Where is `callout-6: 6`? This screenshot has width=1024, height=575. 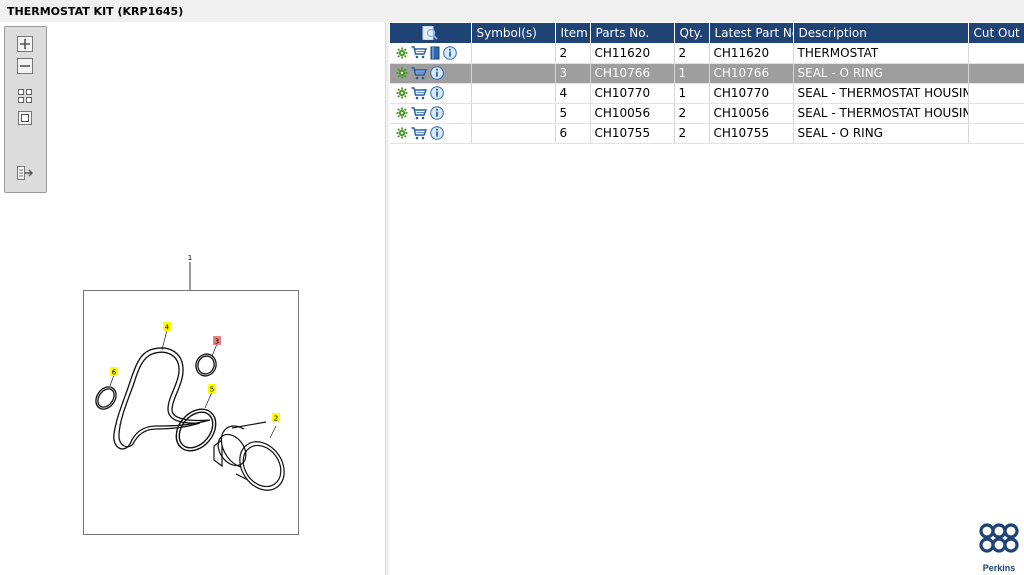
callout-6: 6 is located at coordinates (114, 372).